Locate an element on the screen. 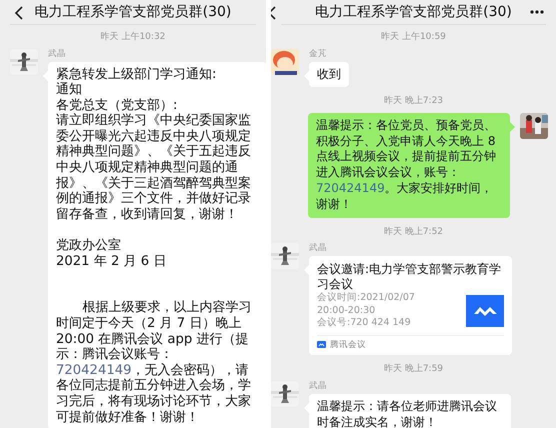  card-detail: 会议号:720 424 149 is located at coordinates (364, 323).